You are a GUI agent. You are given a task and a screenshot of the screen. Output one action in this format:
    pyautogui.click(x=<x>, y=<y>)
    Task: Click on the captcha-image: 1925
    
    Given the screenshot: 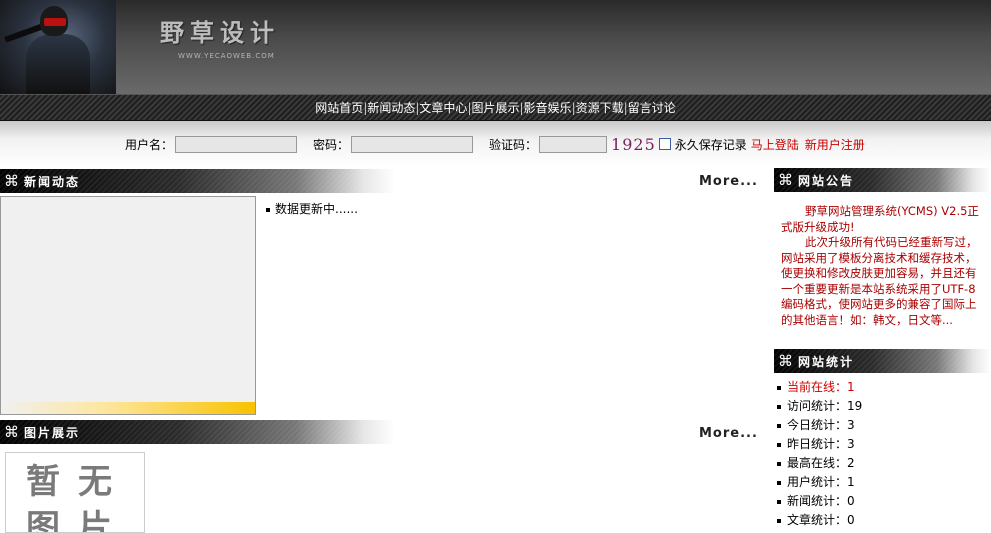 What is the action you would take?
    pyautogui.click(x=633, y=144)
    